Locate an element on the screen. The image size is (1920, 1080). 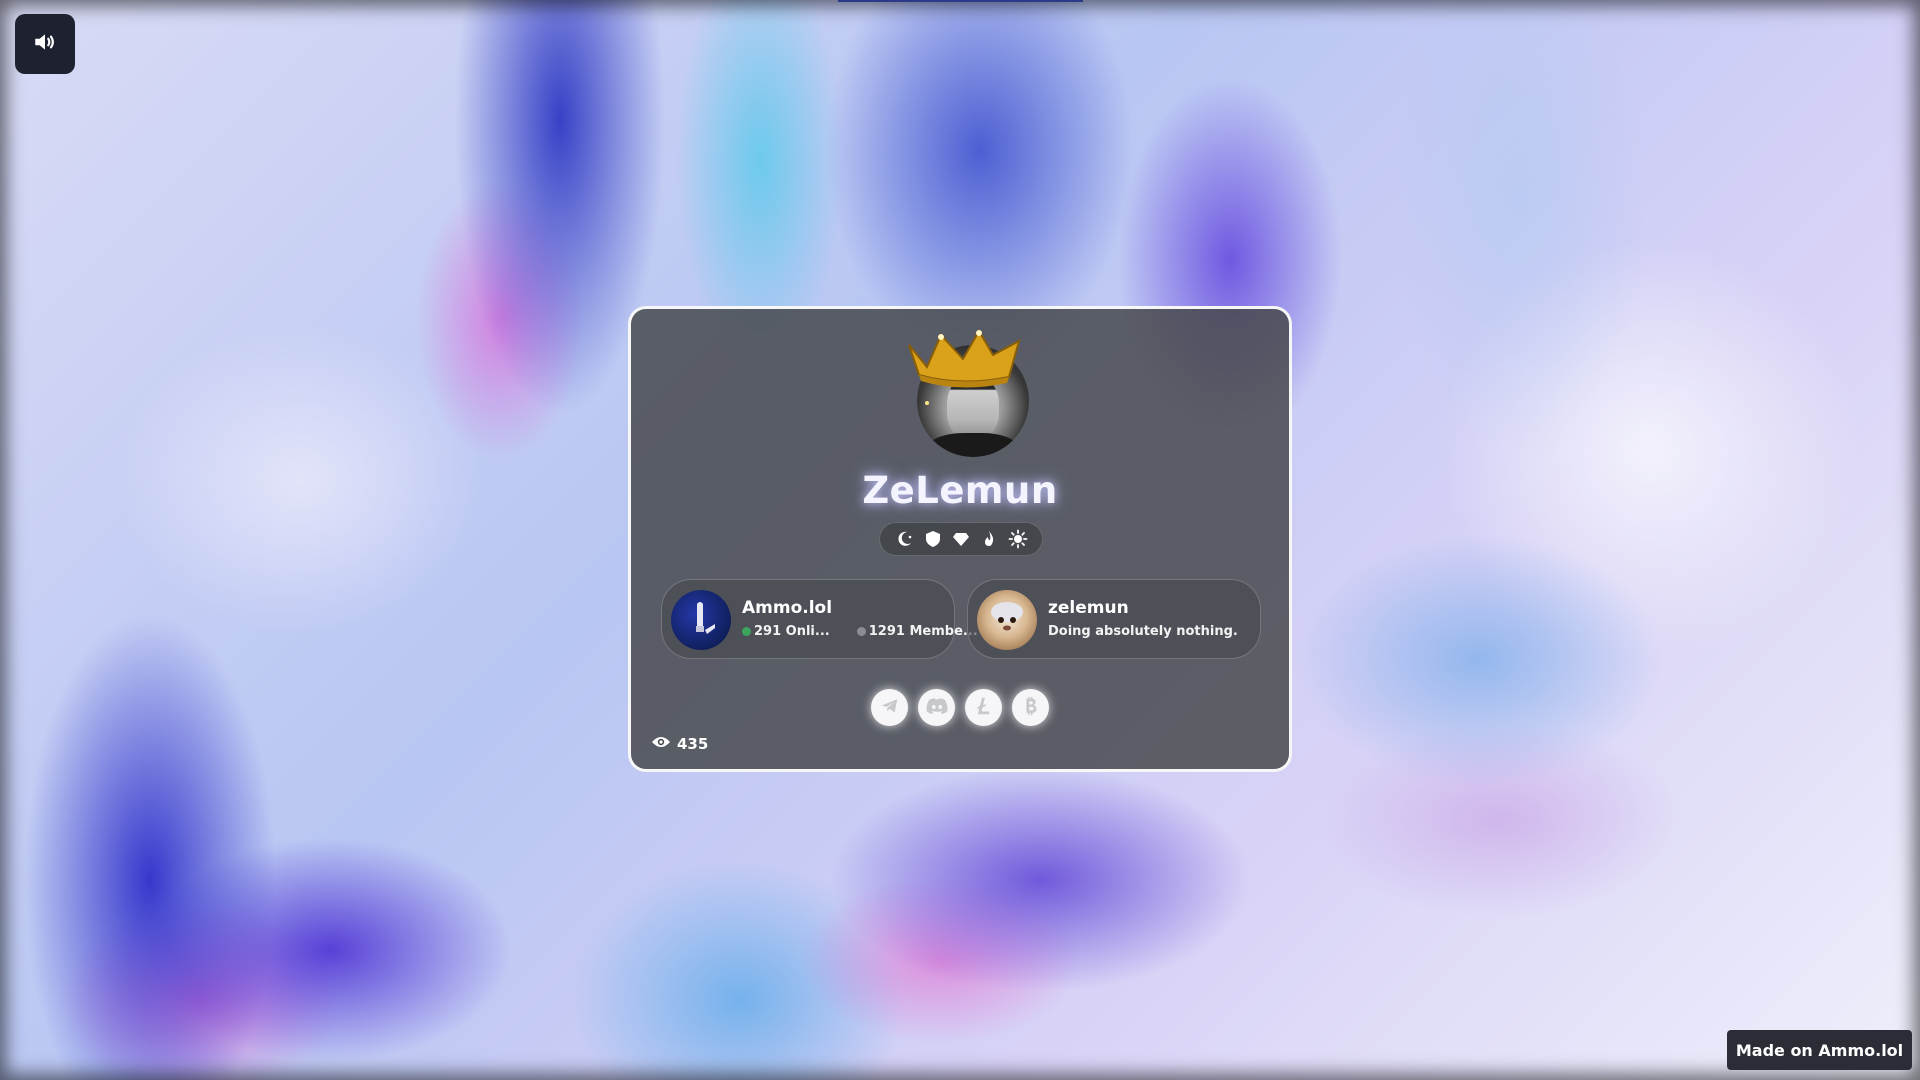
discord-status: Doing absolutely nothing. is located at coordinates (1143, 631).